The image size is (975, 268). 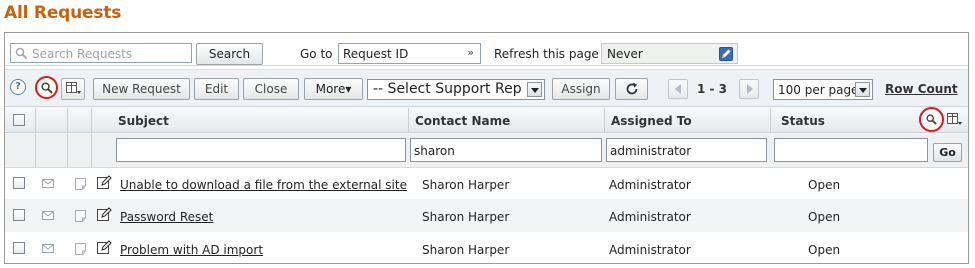 I want to click on help-icon: ?, so click(x=18, y=87).